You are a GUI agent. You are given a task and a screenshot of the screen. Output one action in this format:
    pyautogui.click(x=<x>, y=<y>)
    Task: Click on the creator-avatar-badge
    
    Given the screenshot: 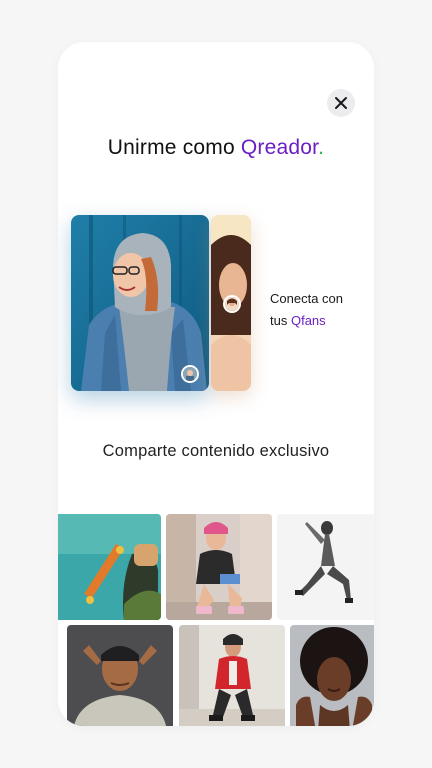 What is the action you would take?
    pyautogui.click(x=190, y=374)
    